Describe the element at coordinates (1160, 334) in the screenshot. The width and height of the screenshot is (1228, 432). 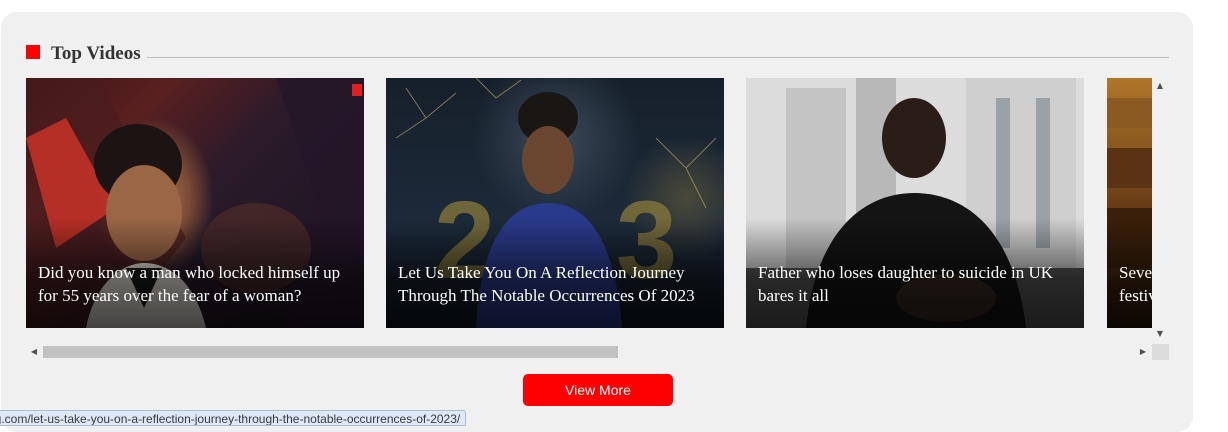
I see `arrow-down-icon: ▼` at that location.